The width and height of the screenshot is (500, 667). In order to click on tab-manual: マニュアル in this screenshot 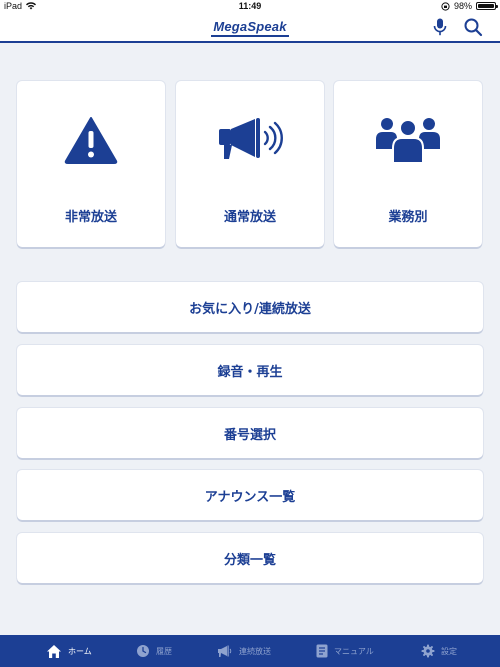, I will do `click(345, 651)`.